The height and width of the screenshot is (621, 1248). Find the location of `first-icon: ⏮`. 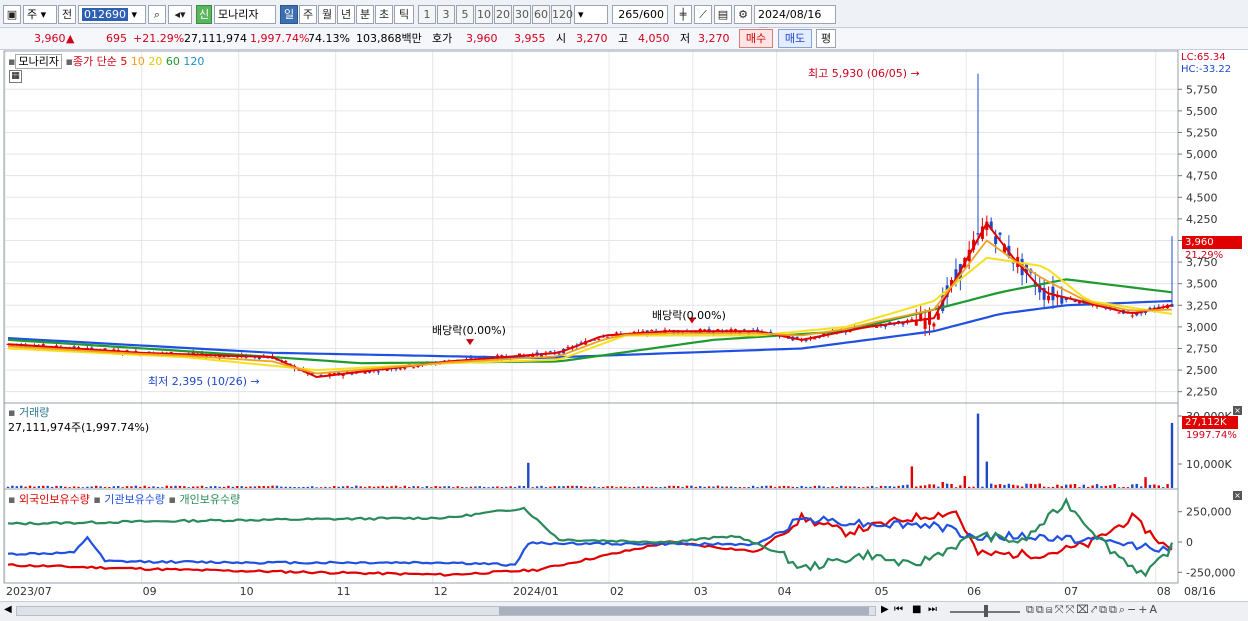

first-icon: ⏮ is located at coordinates (898, 609).